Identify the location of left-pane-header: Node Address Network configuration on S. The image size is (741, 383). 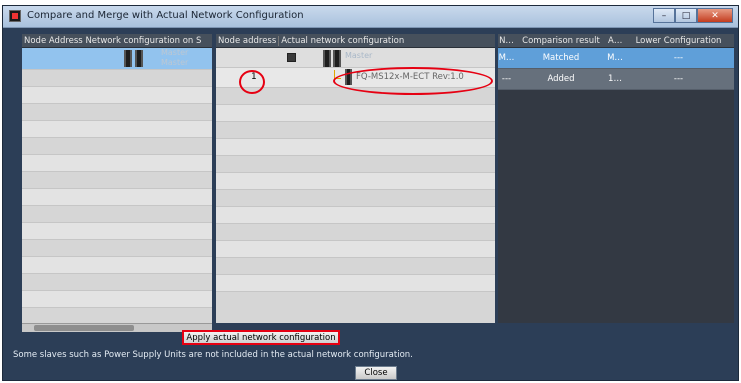
(117, 41).